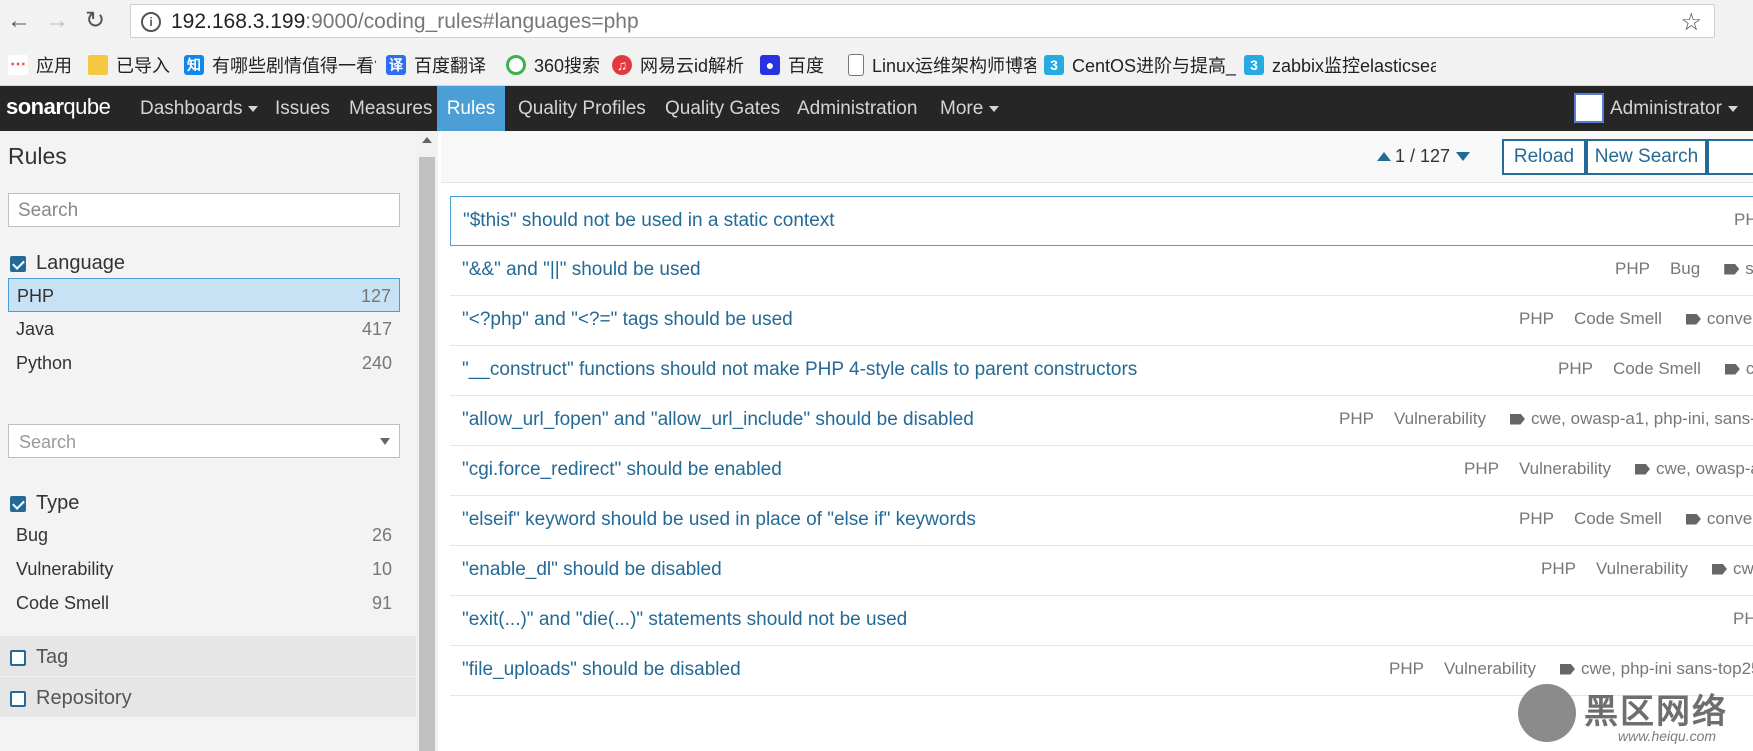 Image resolution: width=1753 pixels, height=751 pixels. Describe the element at coordinates (857, 108) in the screenshot. I see `nav-administration: Administration` at that location.